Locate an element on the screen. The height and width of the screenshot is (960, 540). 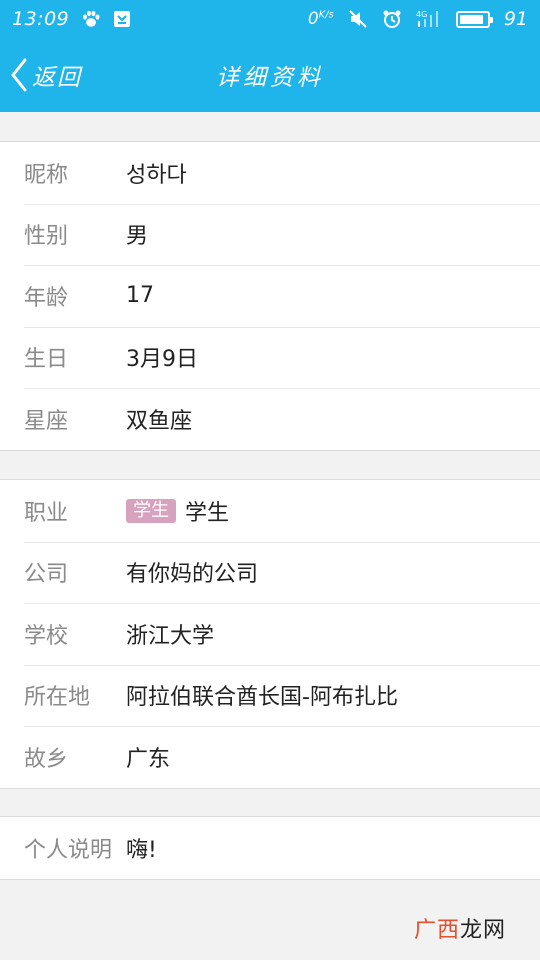
hometown-value: 广东 is located at coordinates (148, 759).